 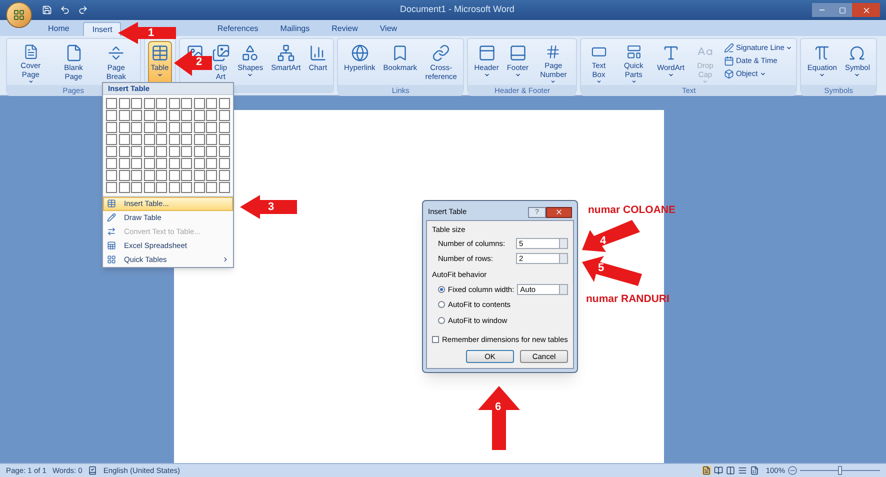 I want to click on checkbox, so click(x=435, y=339).